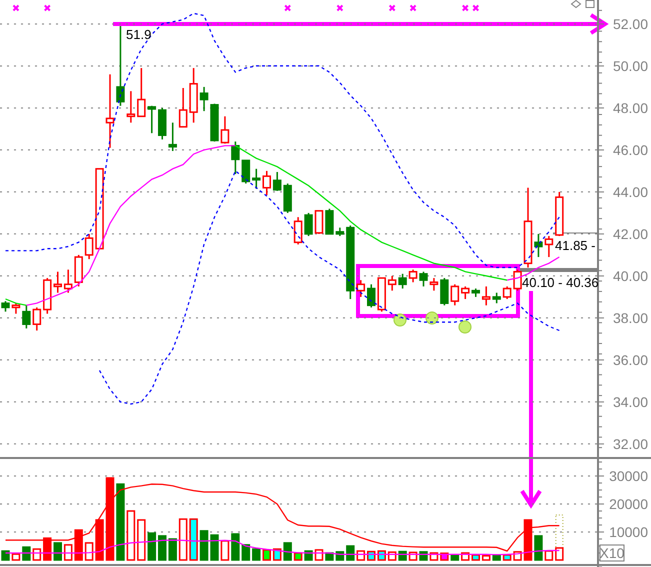 This screenshot has height=567, width=651. What do you see at coordinates (628, 504) in the screenshot?
I see `axis-label: 20000` at bounding box center [628, 504].